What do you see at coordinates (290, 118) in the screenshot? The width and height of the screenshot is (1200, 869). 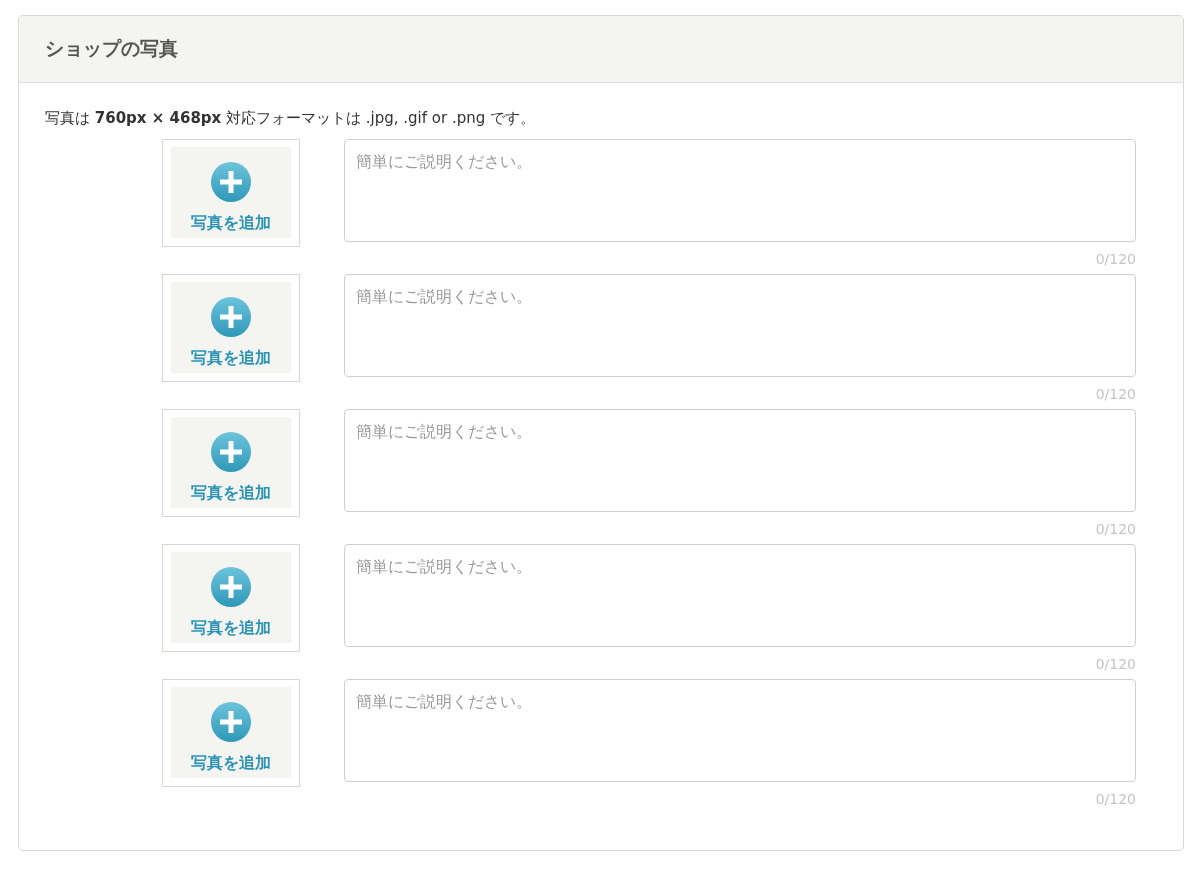 I see `format-description: 写真は 760px × 468px 対応フォーマットは .jpg, .gif or .png です。` at bounding box center [290, 118].